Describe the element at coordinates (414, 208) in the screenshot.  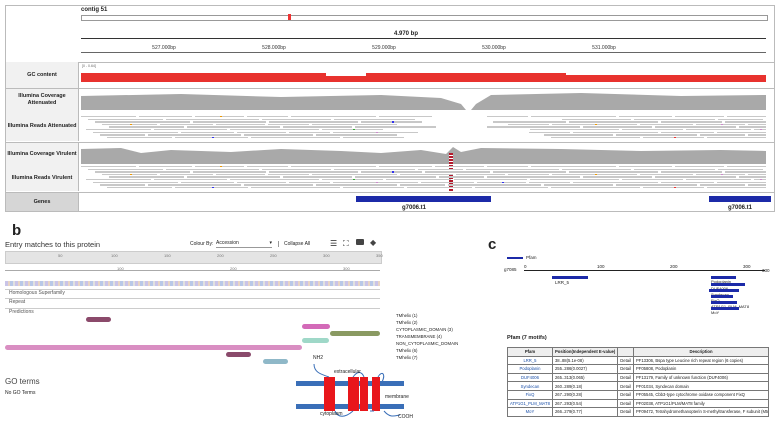
I see `gene-label-1: g7006.t1` at that location.